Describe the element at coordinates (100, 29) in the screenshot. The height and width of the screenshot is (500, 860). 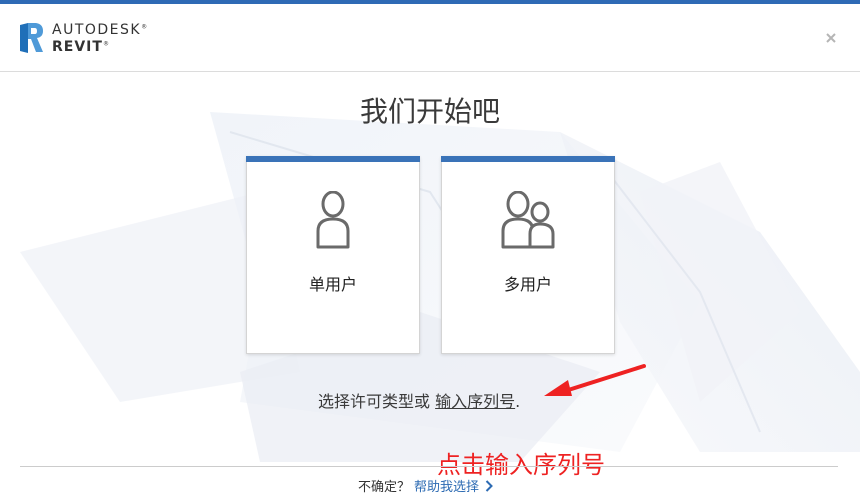
I see `brand-name: AUTODESK®` at that location.